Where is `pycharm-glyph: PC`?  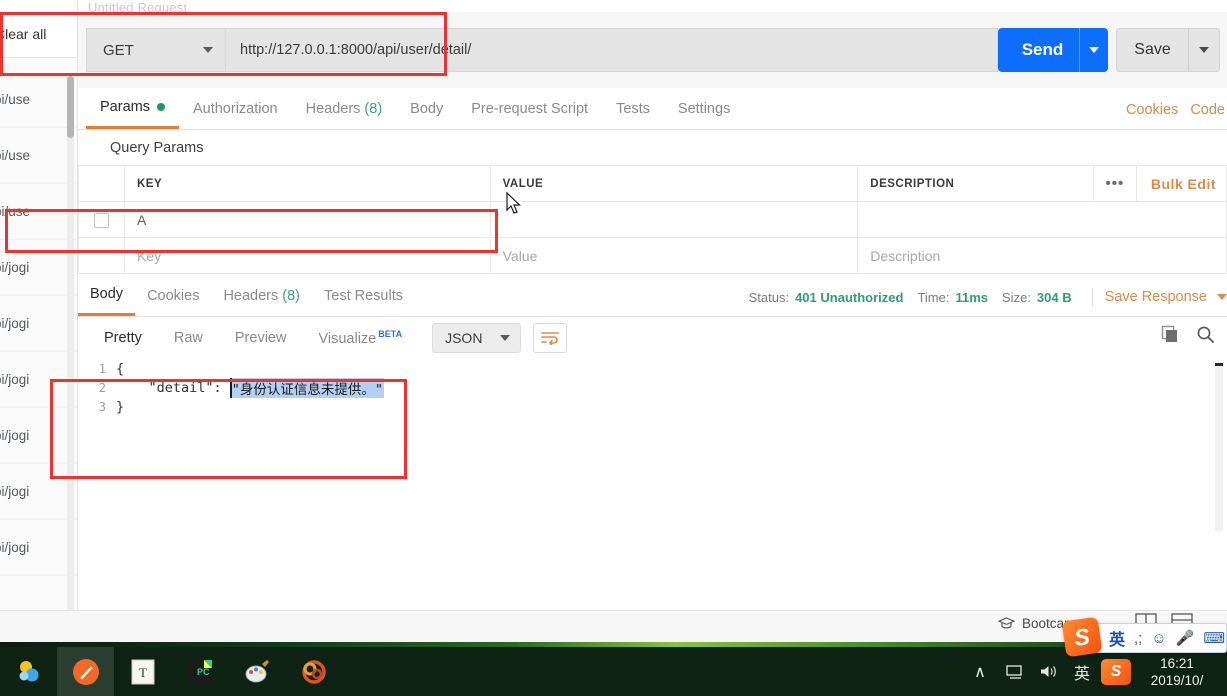
pycharm-glyph: PC is located at coordinates (199, 671).